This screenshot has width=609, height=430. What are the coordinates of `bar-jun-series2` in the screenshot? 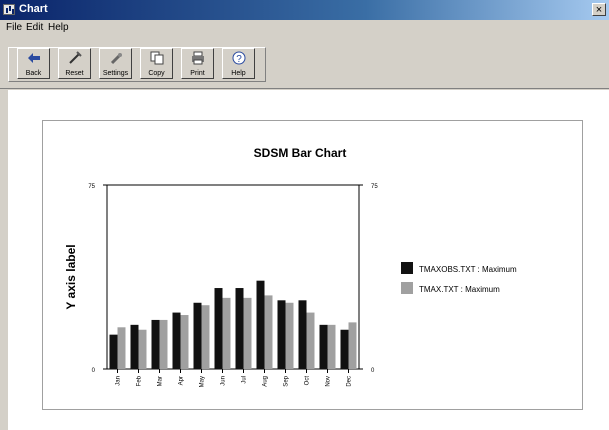 It's located at (226, 333).